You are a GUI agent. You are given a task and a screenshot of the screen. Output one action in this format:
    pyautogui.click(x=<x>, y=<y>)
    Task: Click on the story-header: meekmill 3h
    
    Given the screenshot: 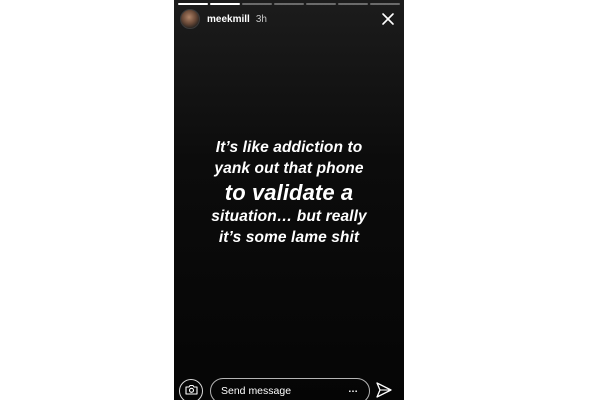 What is the action you would take?
    pyautogui.click(x=289, y=19)
    